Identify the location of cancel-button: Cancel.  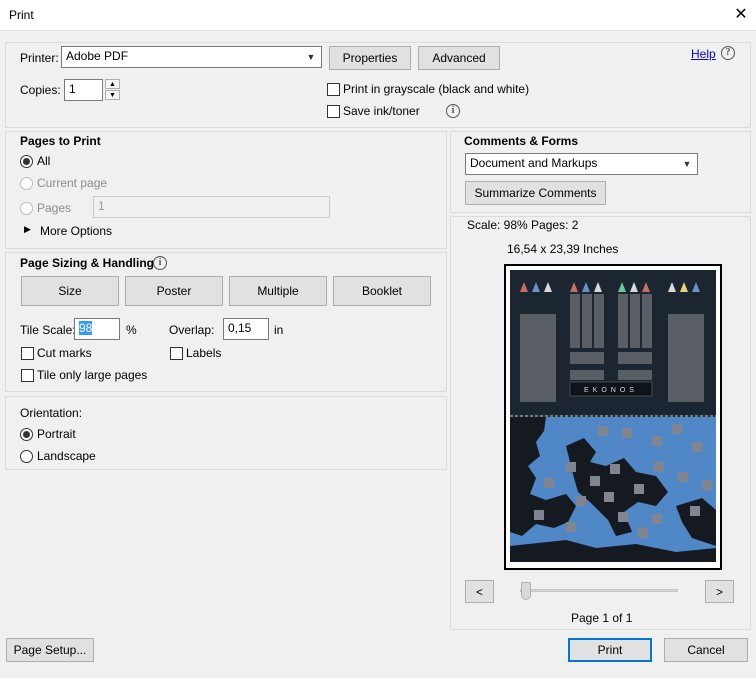
(706, 650).